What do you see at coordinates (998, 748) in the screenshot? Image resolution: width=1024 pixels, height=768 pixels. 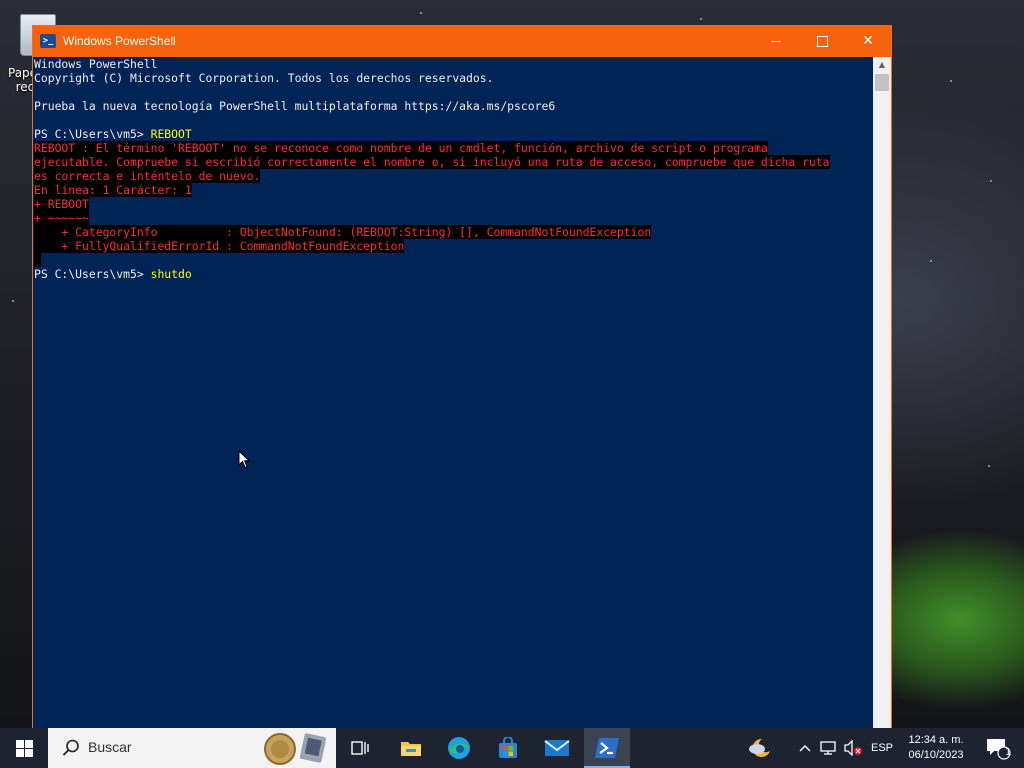 I see `action-center-button: 1` at bounding box center [998, 748].